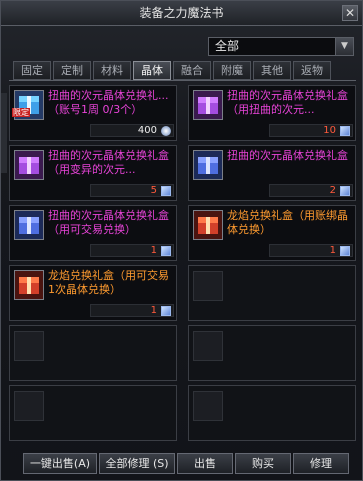 This screenshot has height=481, width=363. I want to click on shop-item-slot: 龙焰兑换礼盒（用可交易1次晶体兑换） 1, so click(93, 293).